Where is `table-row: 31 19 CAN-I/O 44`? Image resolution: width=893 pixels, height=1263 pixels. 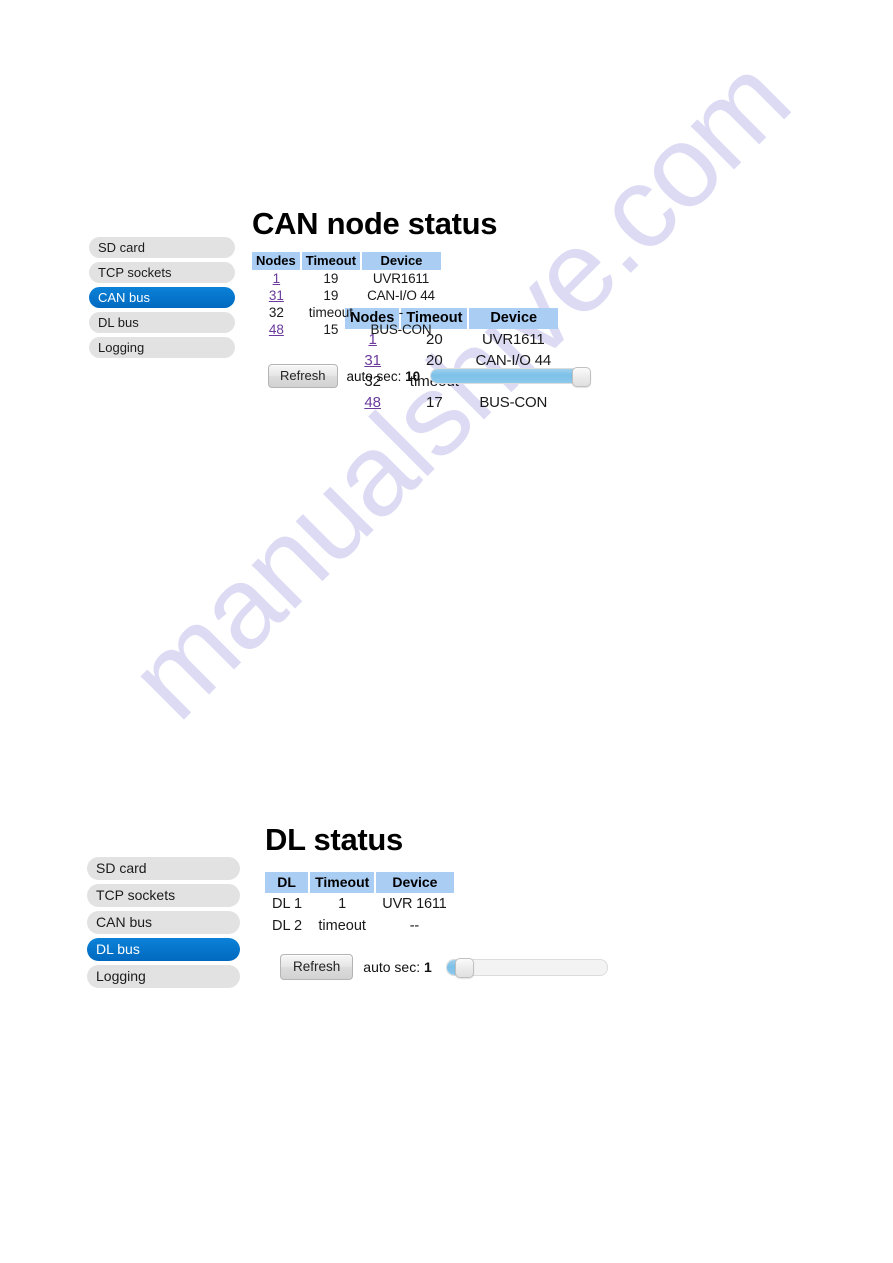 table-row: 31 19 CAN-I/O 44 is located at coordinates (346, 295).